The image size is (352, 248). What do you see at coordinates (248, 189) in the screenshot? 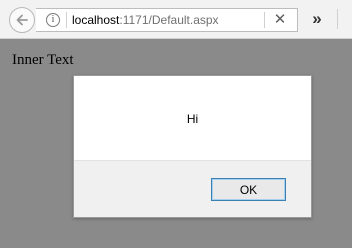
I see `ok-button: OK` at bounding box center [248, 189].